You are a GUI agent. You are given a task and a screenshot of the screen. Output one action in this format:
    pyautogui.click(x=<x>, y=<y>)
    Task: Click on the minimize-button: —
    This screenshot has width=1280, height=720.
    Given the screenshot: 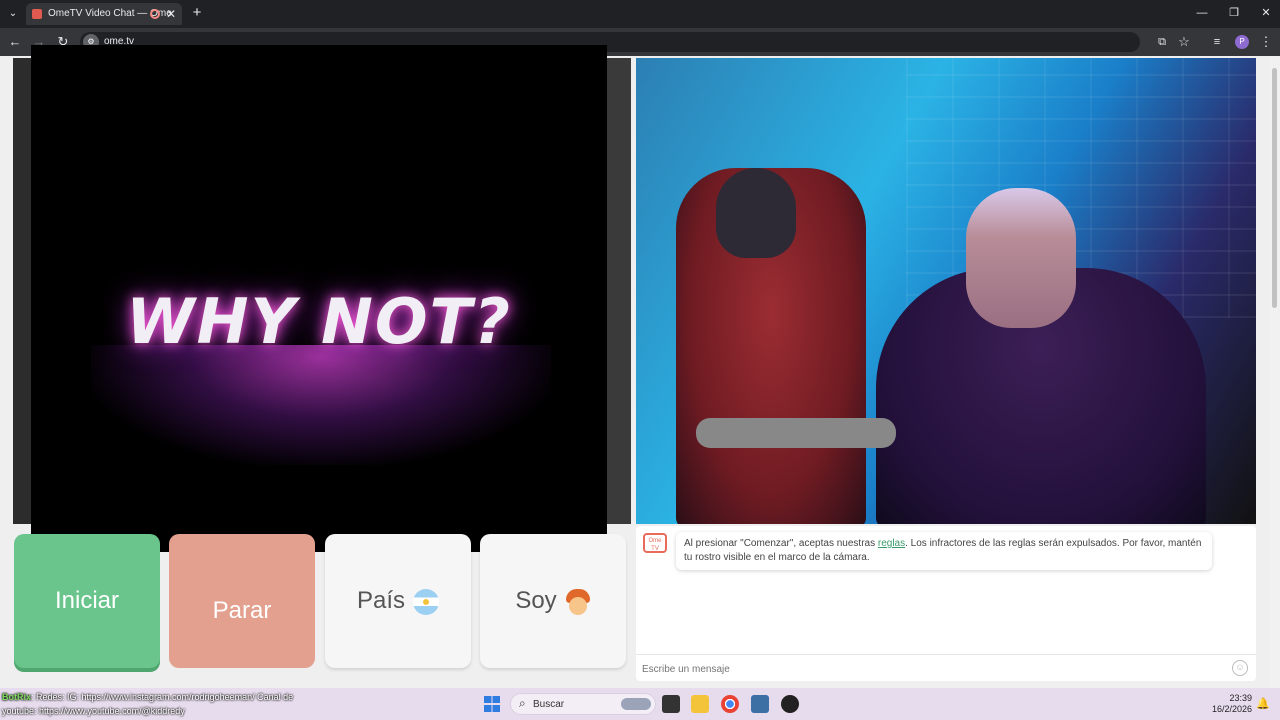 What is the action you would take?
    pyautogui.click(x=1202, y=13)
    